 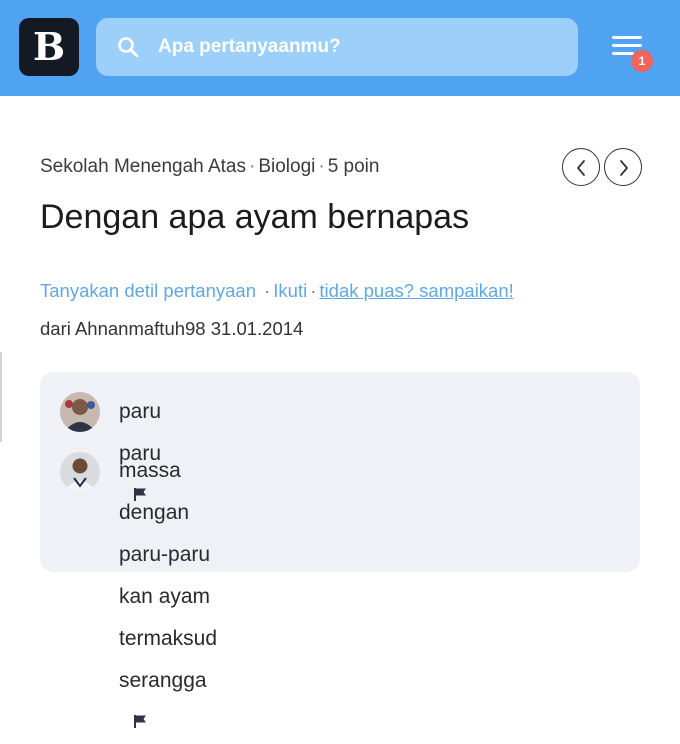 What do you see at coordinates (358, 47) in the screenshot?
I see `search-input` at bounding box center [358, 47].